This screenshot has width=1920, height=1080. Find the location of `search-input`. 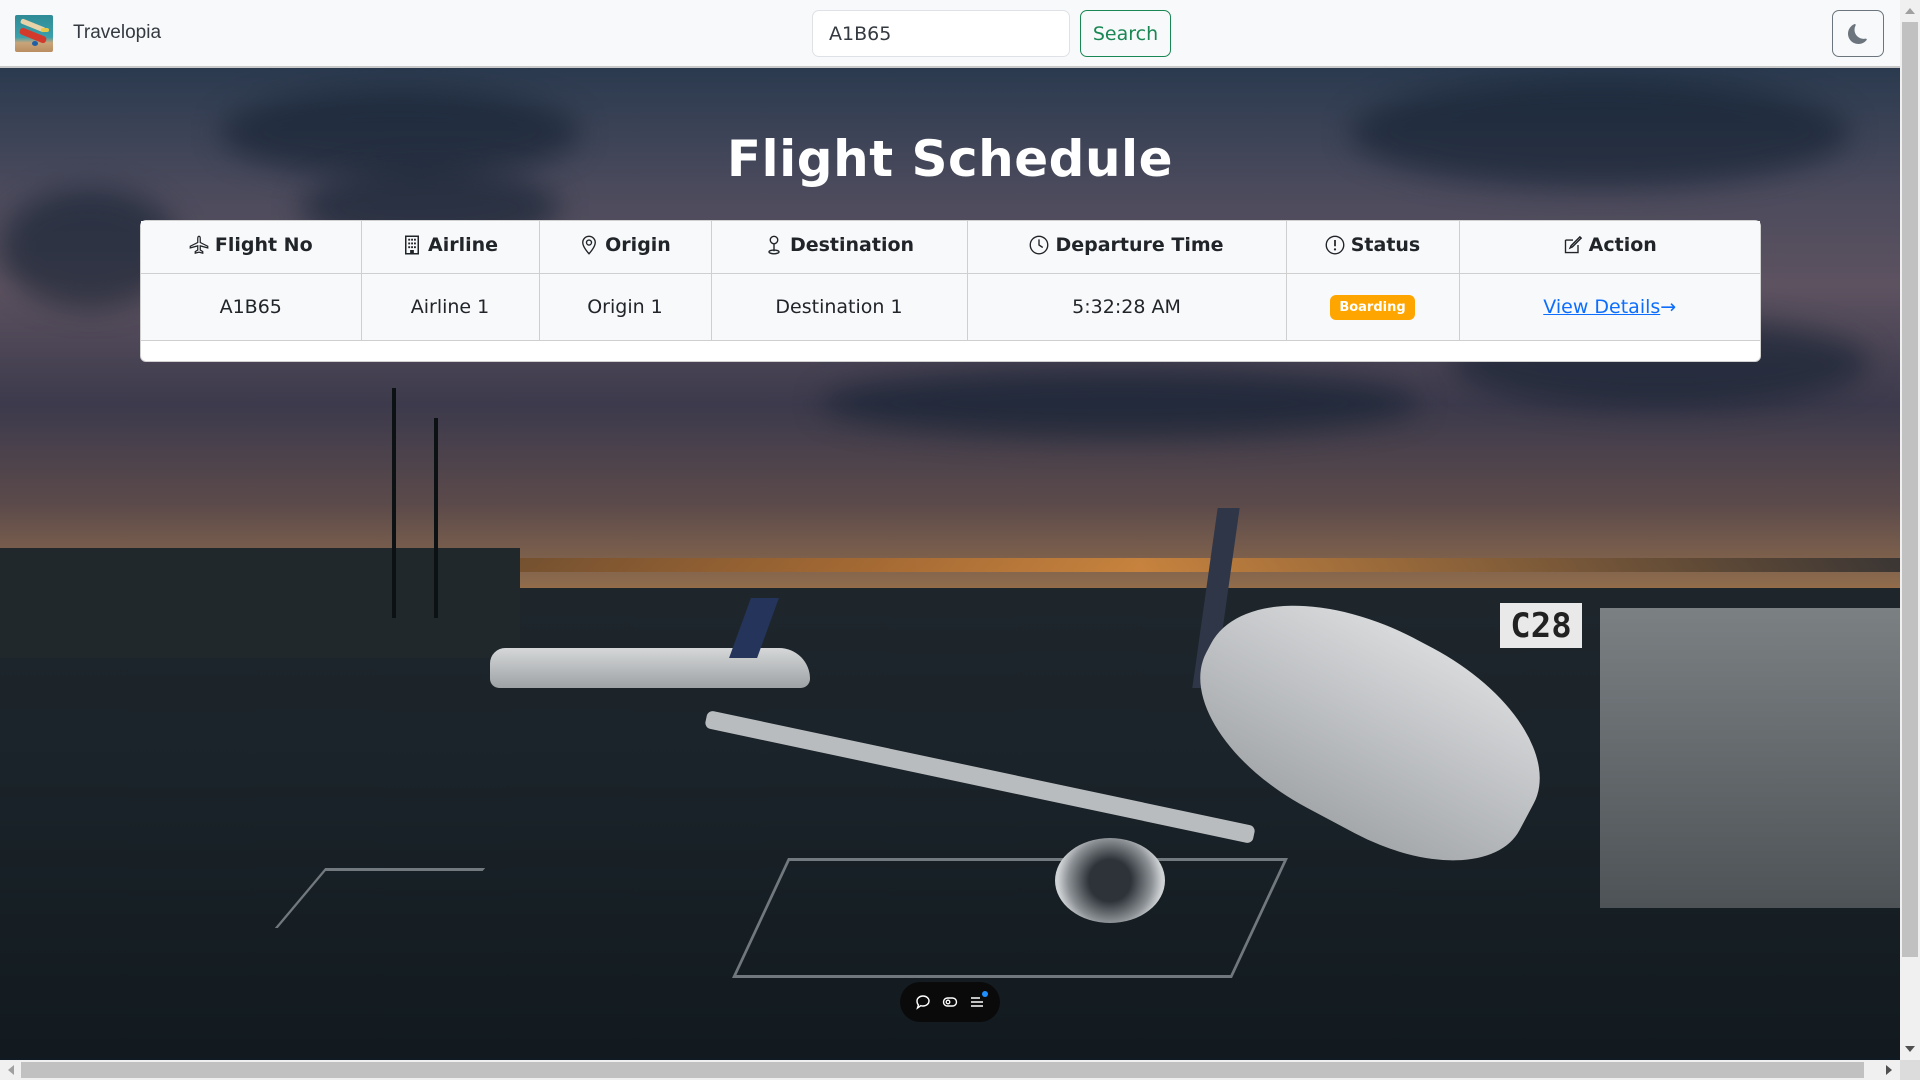

search-input is located at coordinates (941, 33).